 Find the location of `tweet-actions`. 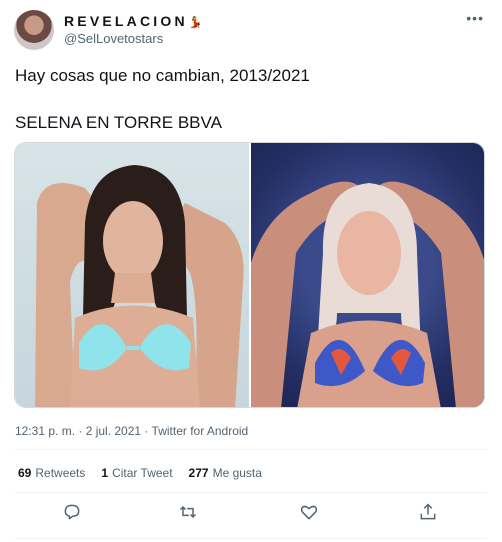

tweet-actions is located at coordinates (251, 514).